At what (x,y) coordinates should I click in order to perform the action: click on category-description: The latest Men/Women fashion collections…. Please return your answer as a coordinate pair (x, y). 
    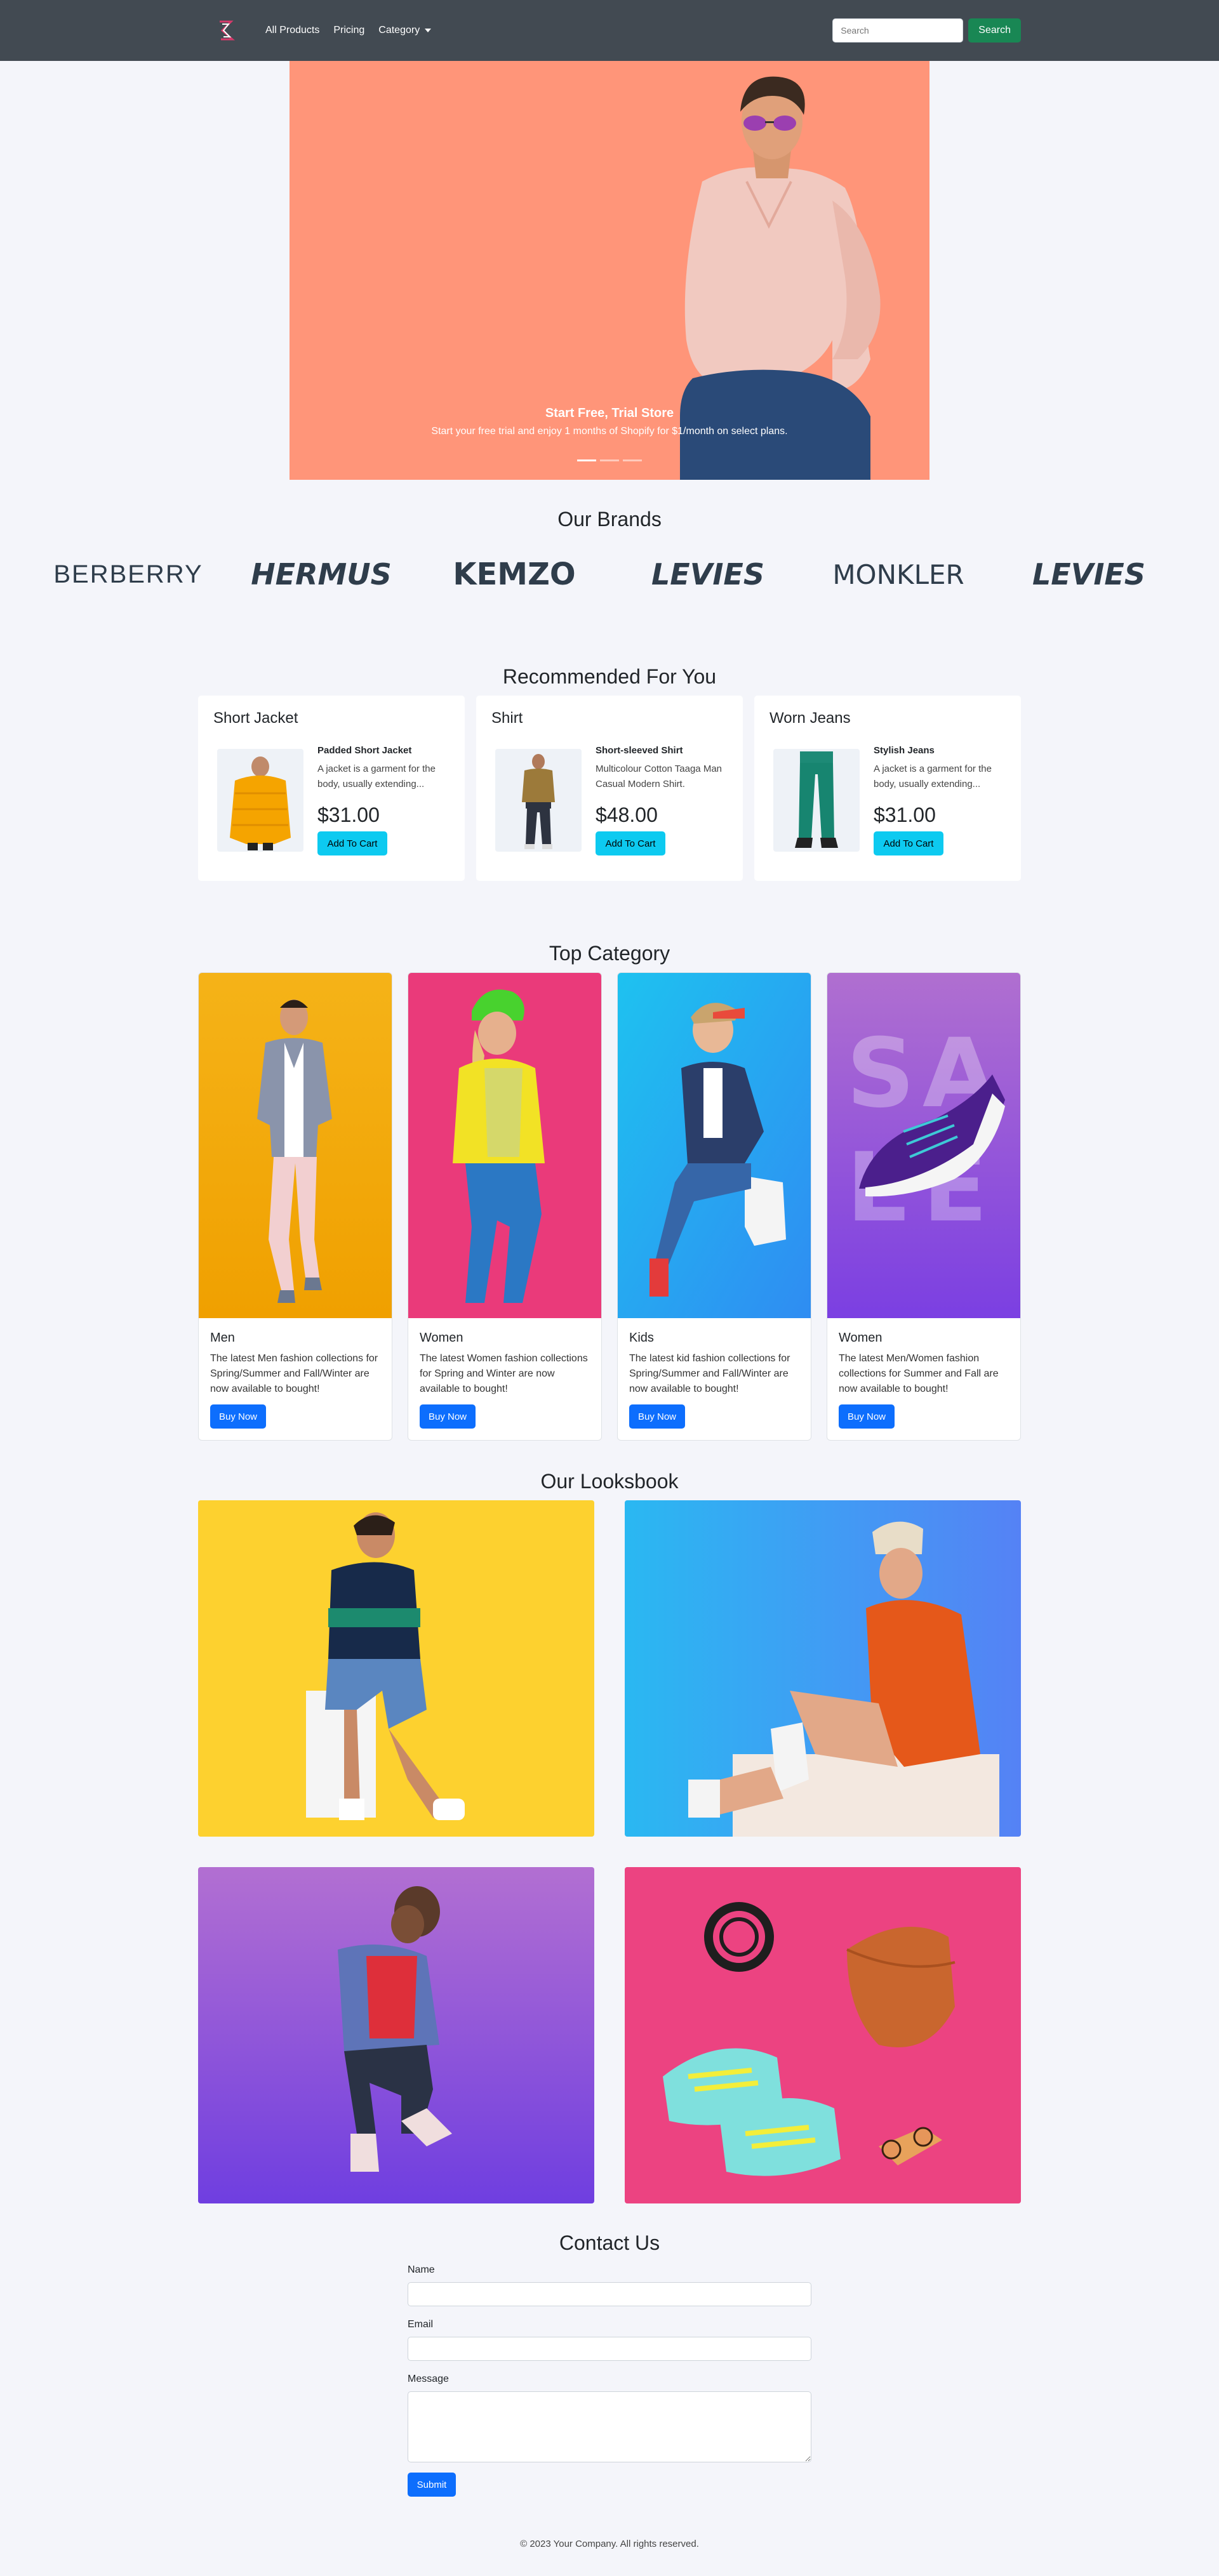
    Looking at the image, I should click on (919, 1374).